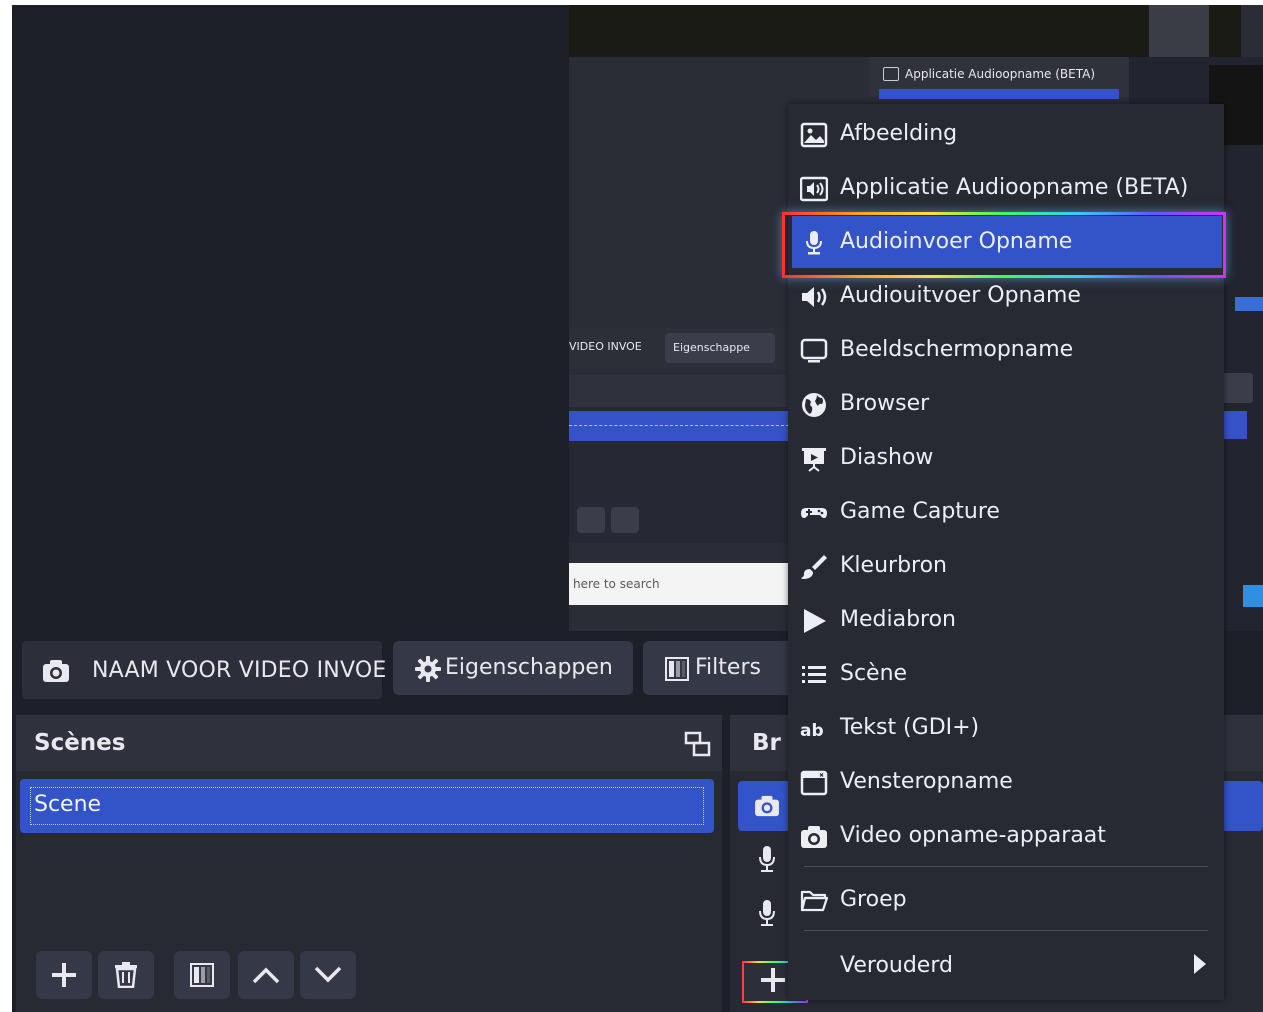  I want to click on menu-item-kleurbron: Kleurbron, so click(1006, 566).